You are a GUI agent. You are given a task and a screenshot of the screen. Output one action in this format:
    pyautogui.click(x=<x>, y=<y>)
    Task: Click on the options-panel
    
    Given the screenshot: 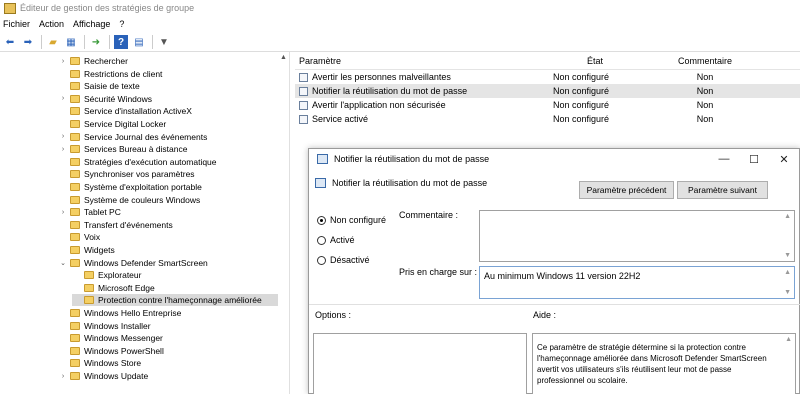 What is the action you would take?
    pyautogui.click(x=420, y=363)
    